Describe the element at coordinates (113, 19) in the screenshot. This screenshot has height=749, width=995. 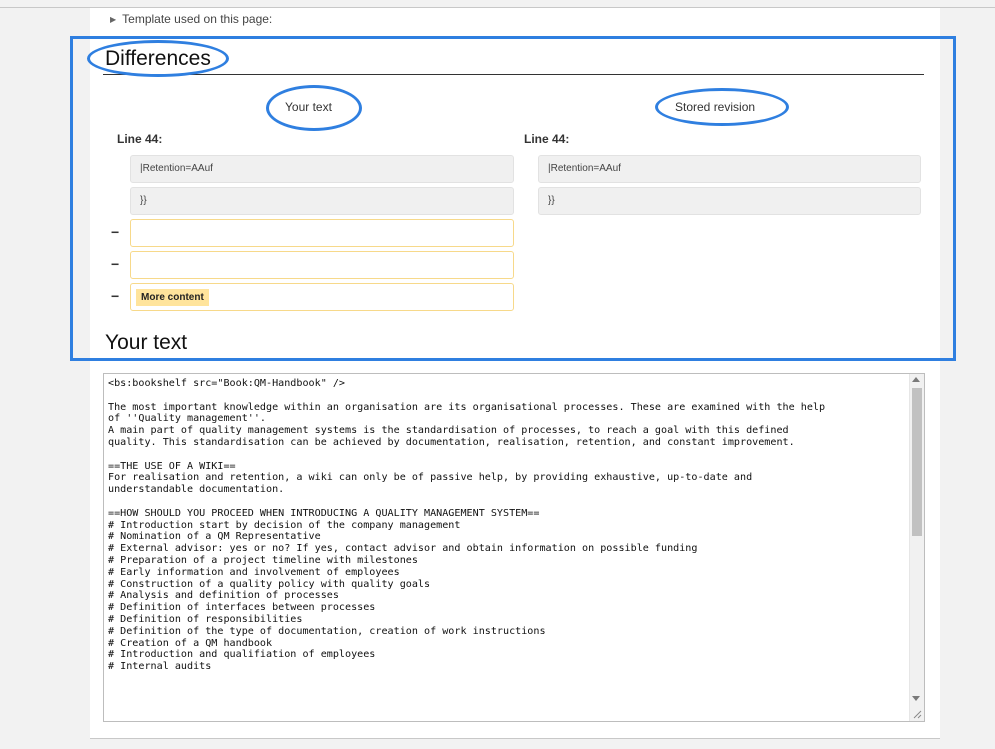
I see `triangle-right-icon: ▶` at that location.